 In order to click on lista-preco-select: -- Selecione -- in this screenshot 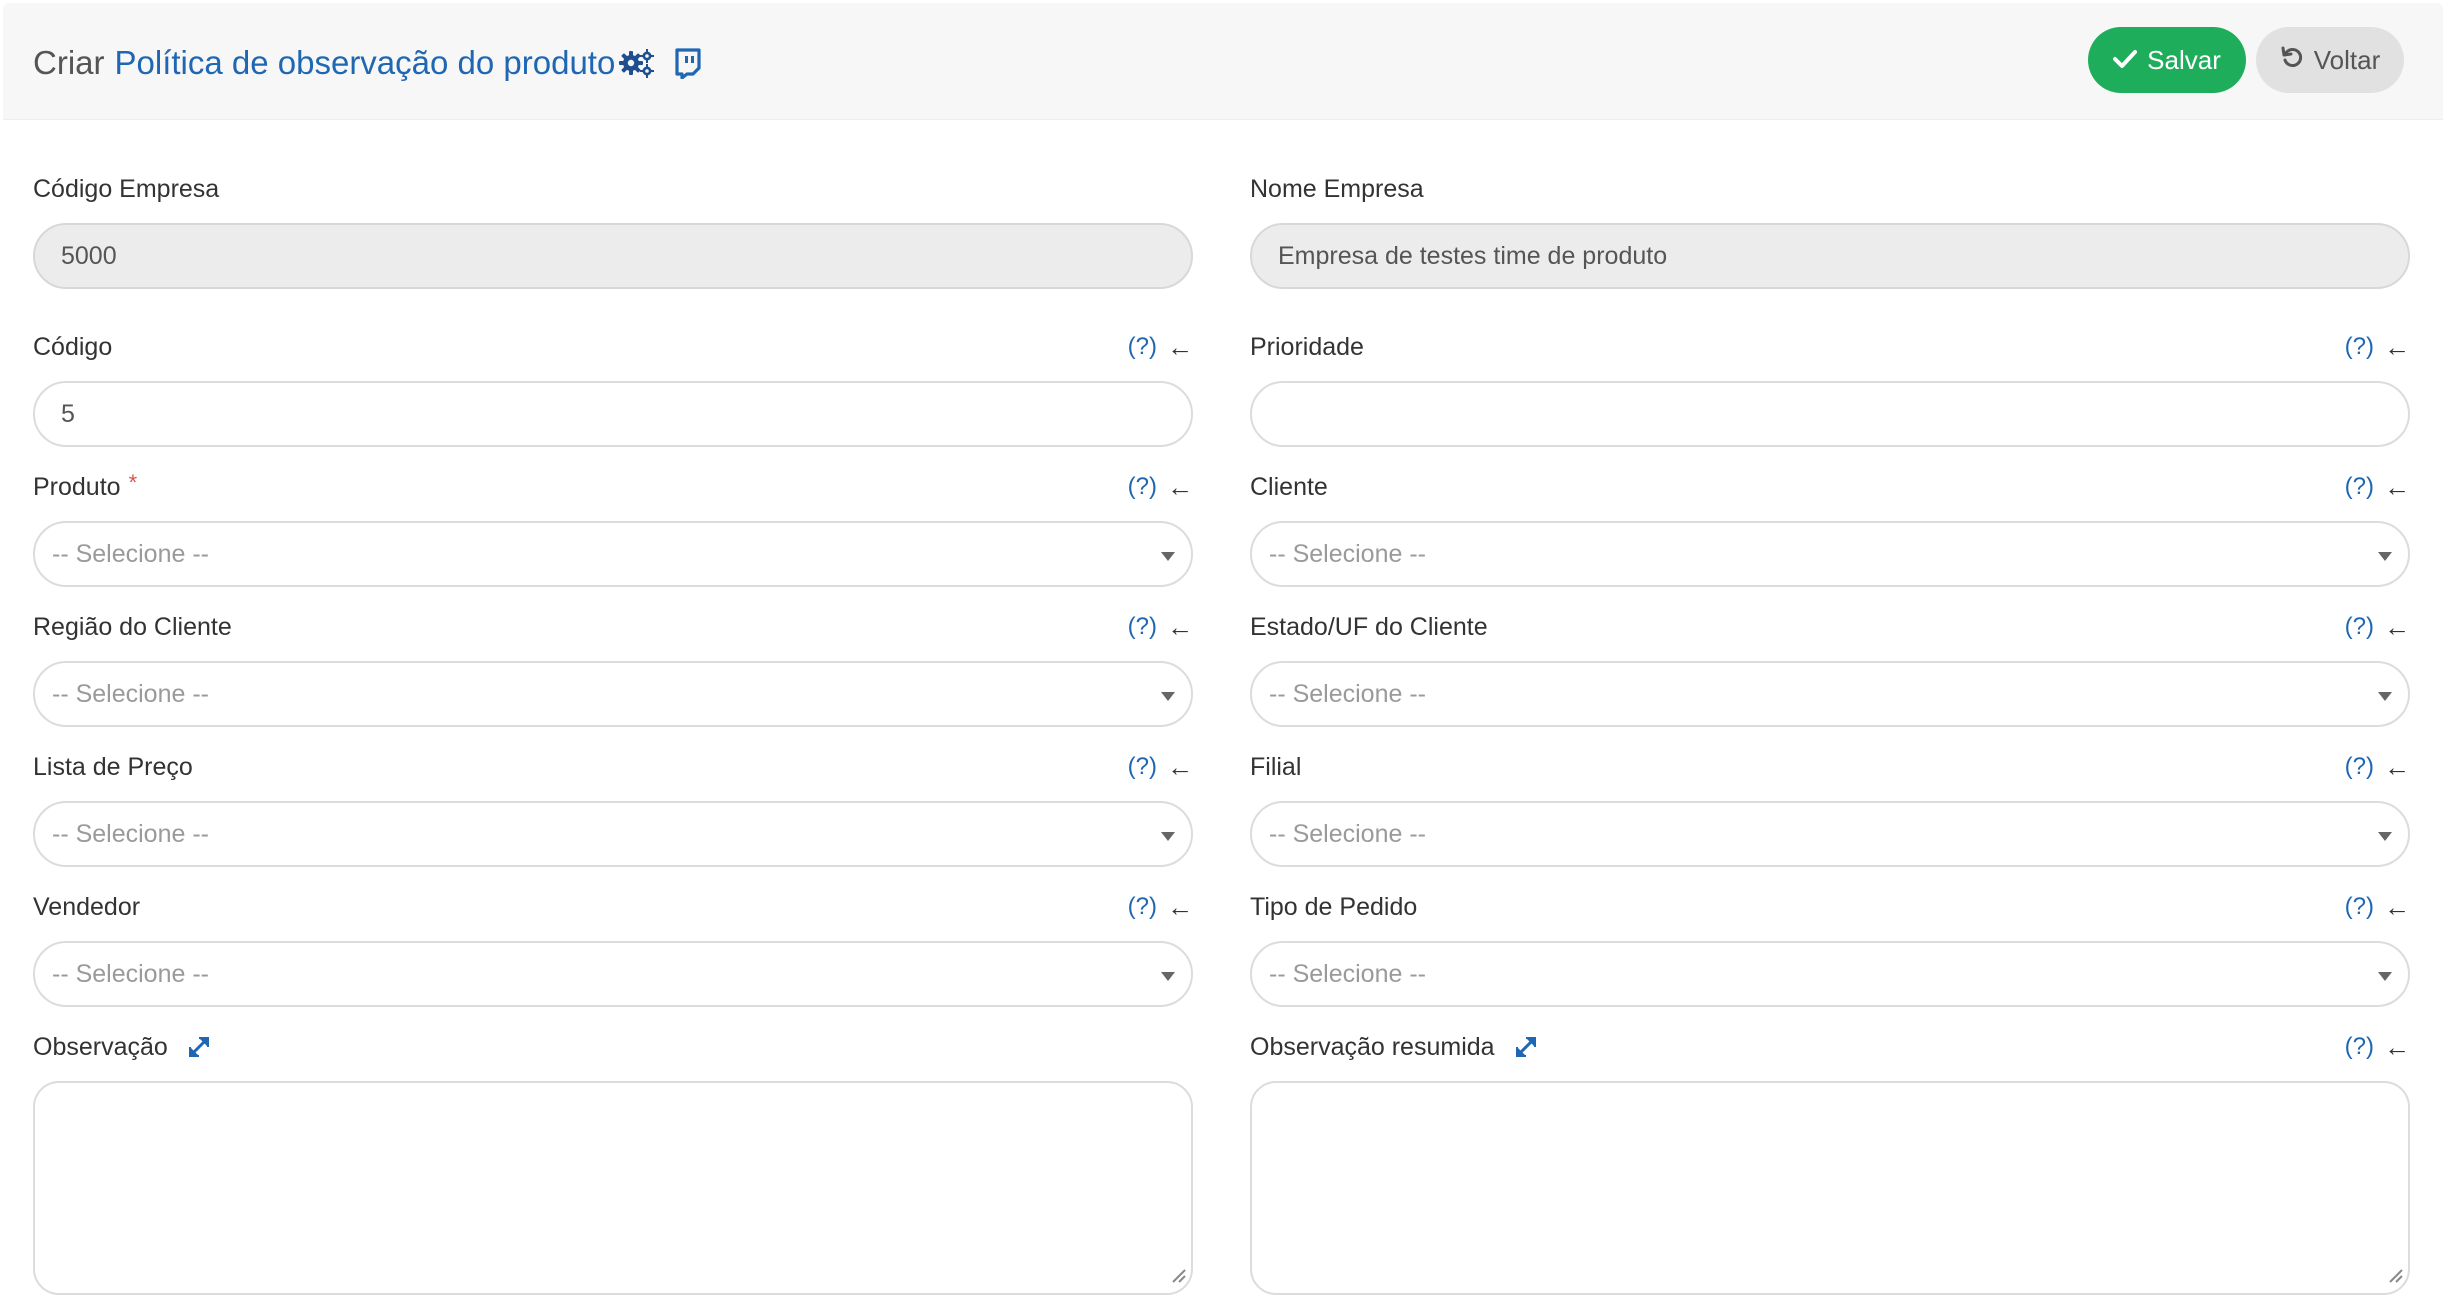, I will do `click(613, 834)`.